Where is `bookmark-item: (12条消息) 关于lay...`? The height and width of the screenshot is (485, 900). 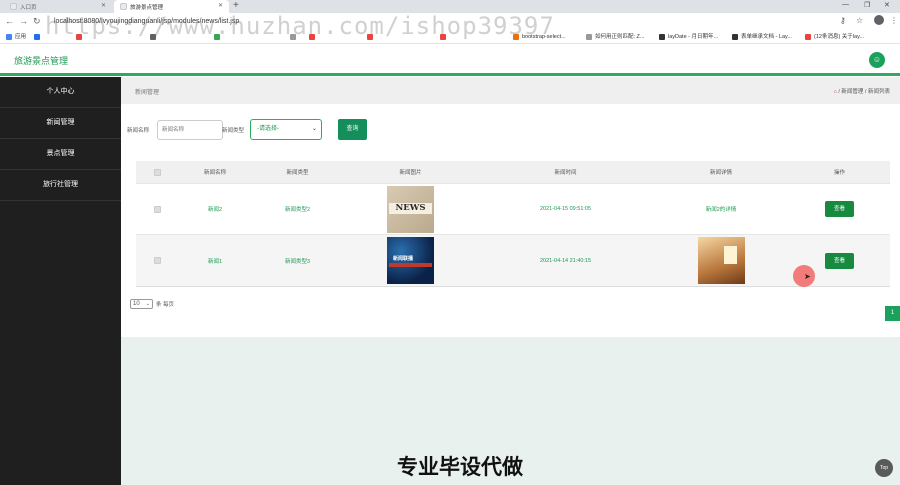
bookmark-item: (12条消息) 关于lay... is located at coordinates (834, 37).